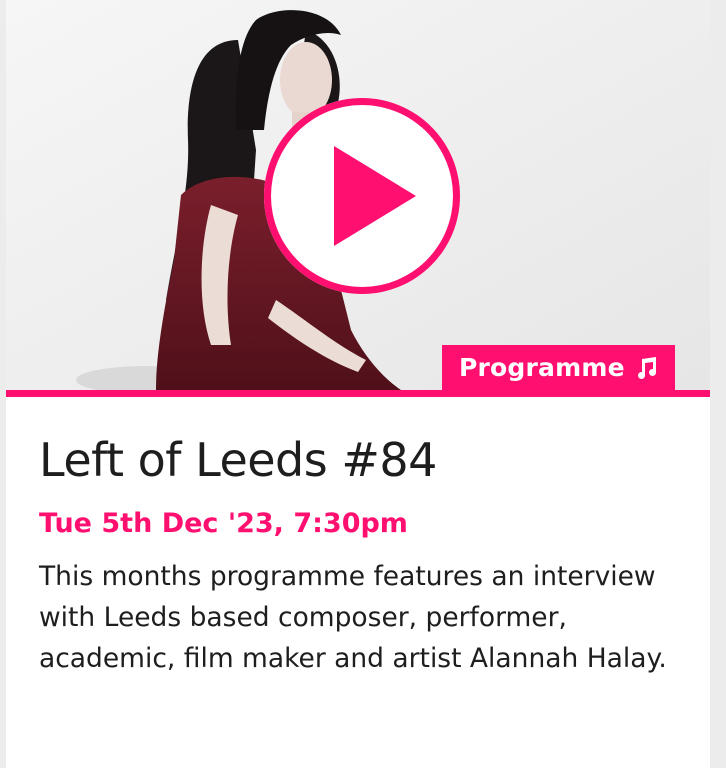 The height and width of the screenshot is (768, 726). Describe the element at coordinates (375, 196) in the screenshot. I see `play-icon` at that location.